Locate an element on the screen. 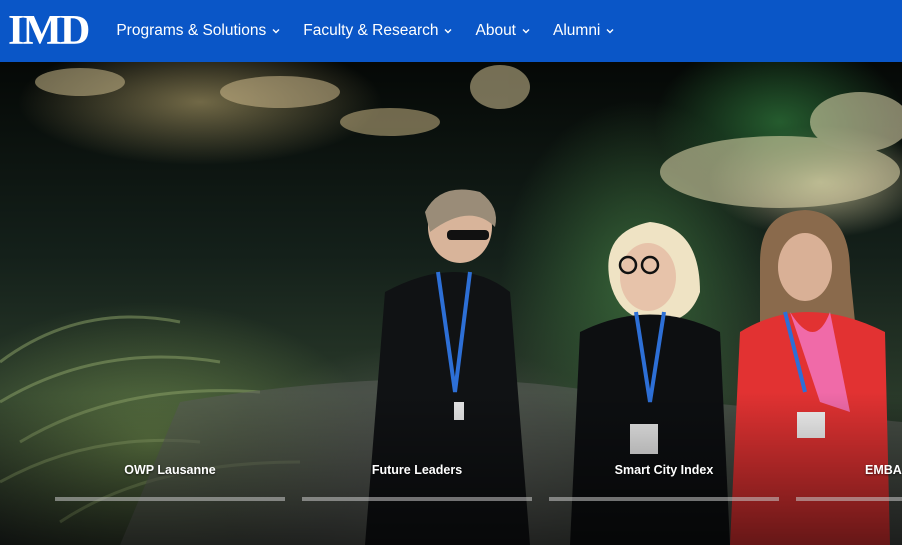  nav-label: Programs & Solutions is located at coordinates (191, 30).